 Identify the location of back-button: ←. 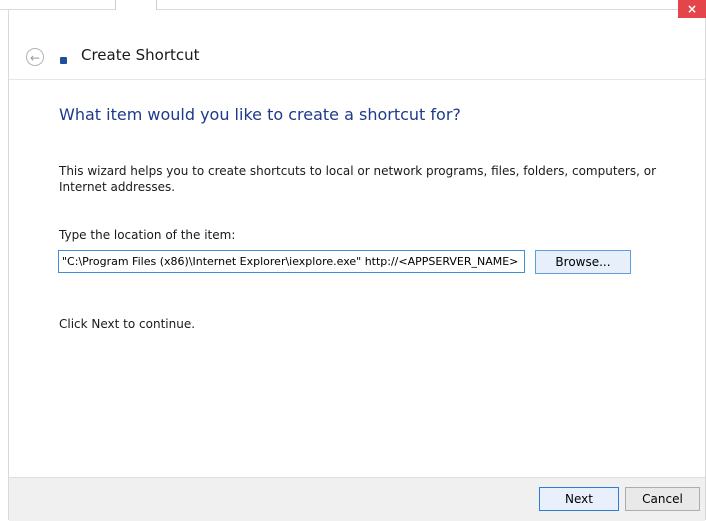
(35, 57).